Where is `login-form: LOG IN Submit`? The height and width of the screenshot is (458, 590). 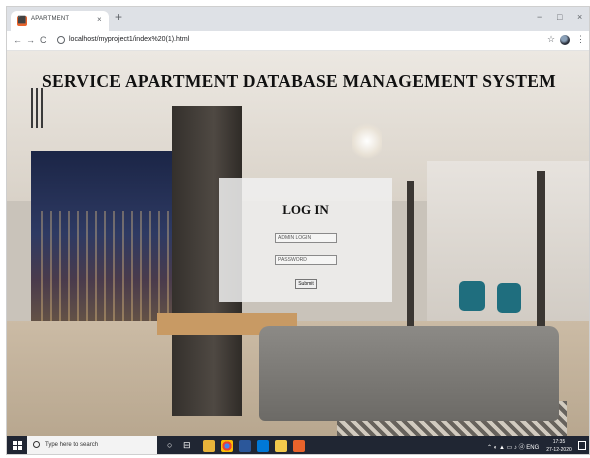 login-form: LOG IN Submit is located at coordinates (305, 240).